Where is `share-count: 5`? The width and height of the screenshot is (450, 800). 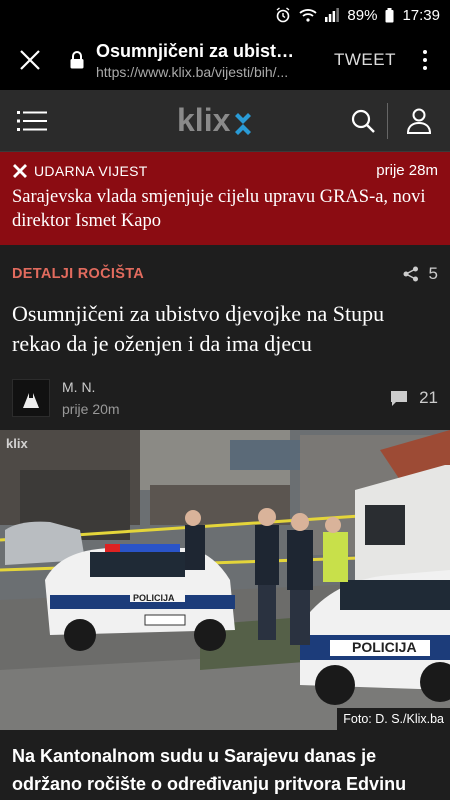
share-count: 5 is located at coordinates (433, 273).